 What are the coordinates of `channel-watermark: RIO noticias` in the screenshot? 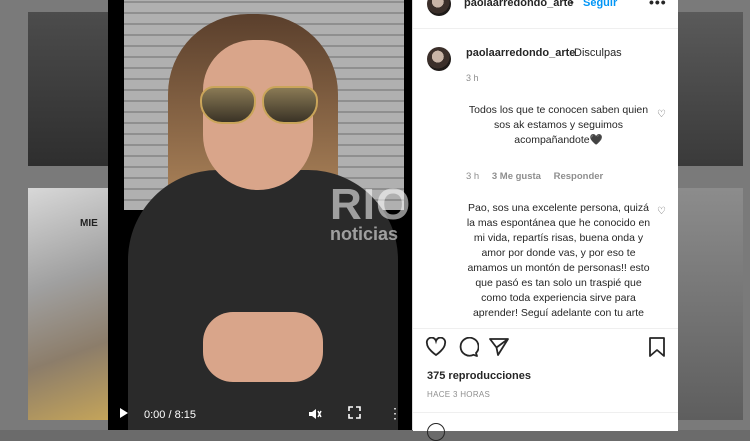 It's located at (370, 212).